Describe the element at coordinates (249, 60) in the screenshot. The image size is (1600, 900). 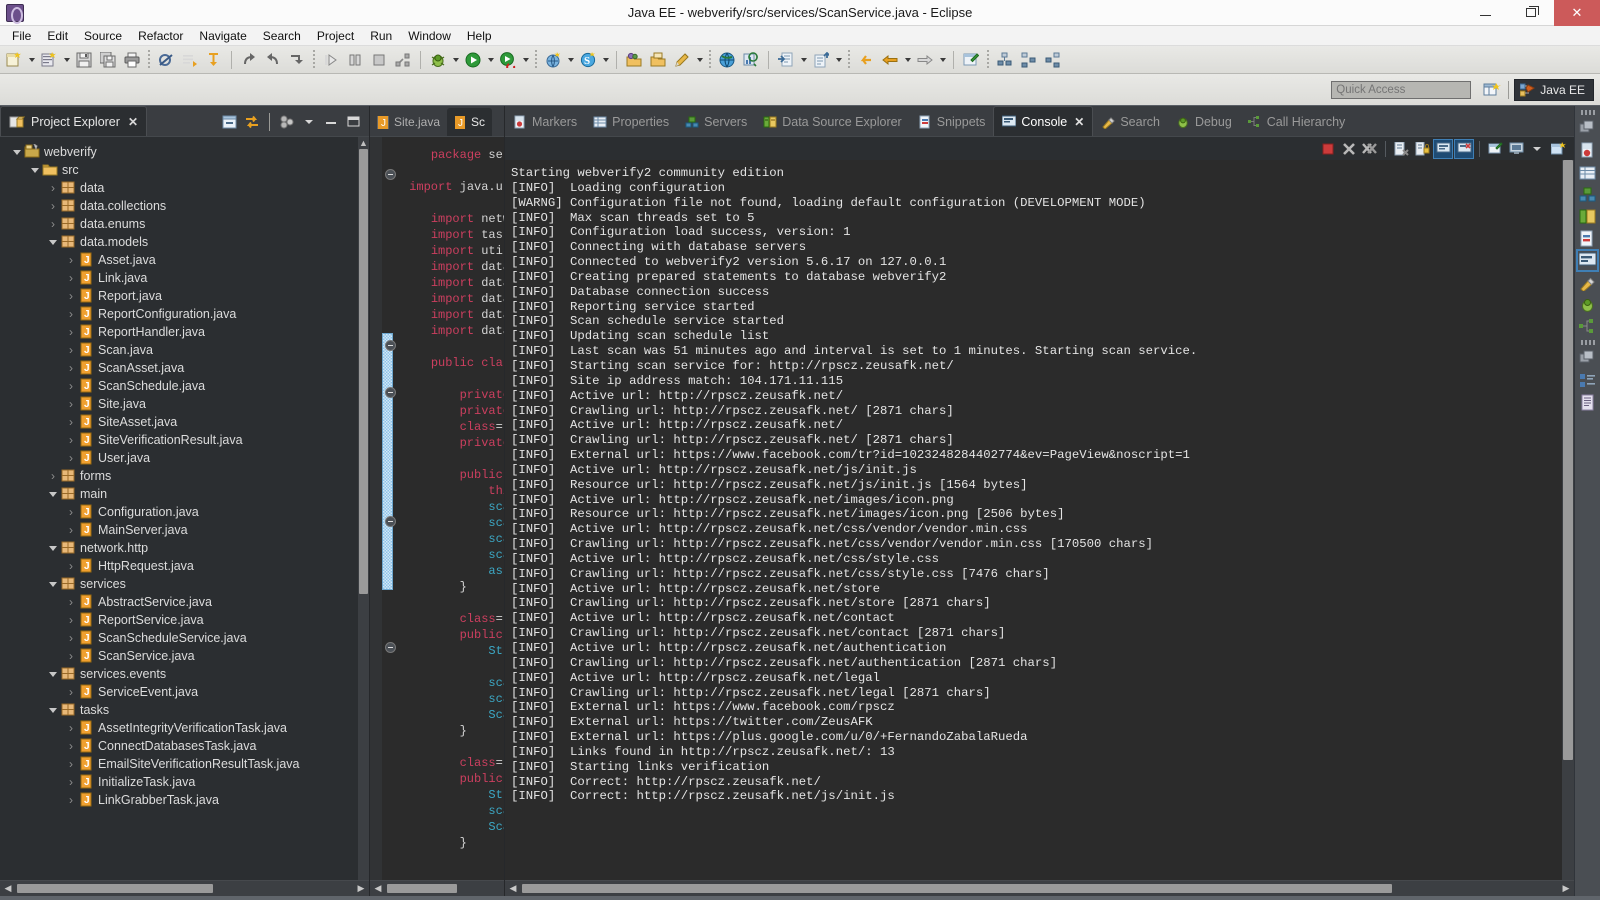
I see `forward-step-icon` at that location.